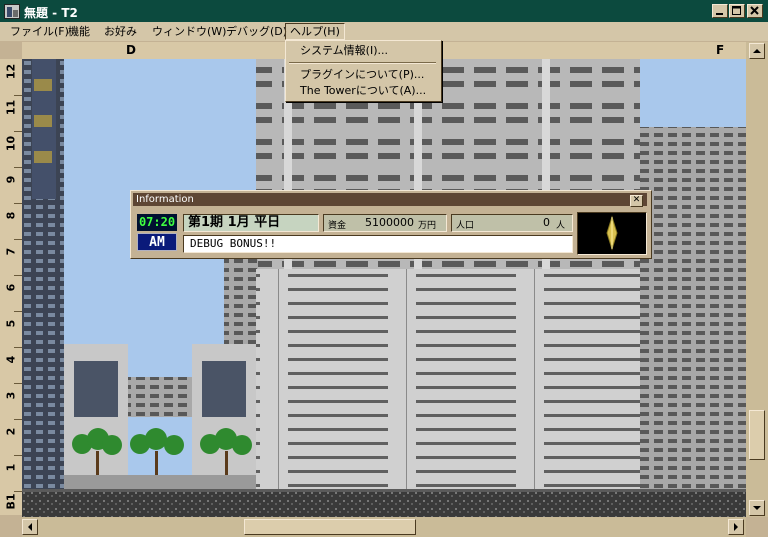 The image size is (768, 537). Describe the element at coordinates (51, 13) in the screenshot. I see `window-title: 無題 - T2` at that location.